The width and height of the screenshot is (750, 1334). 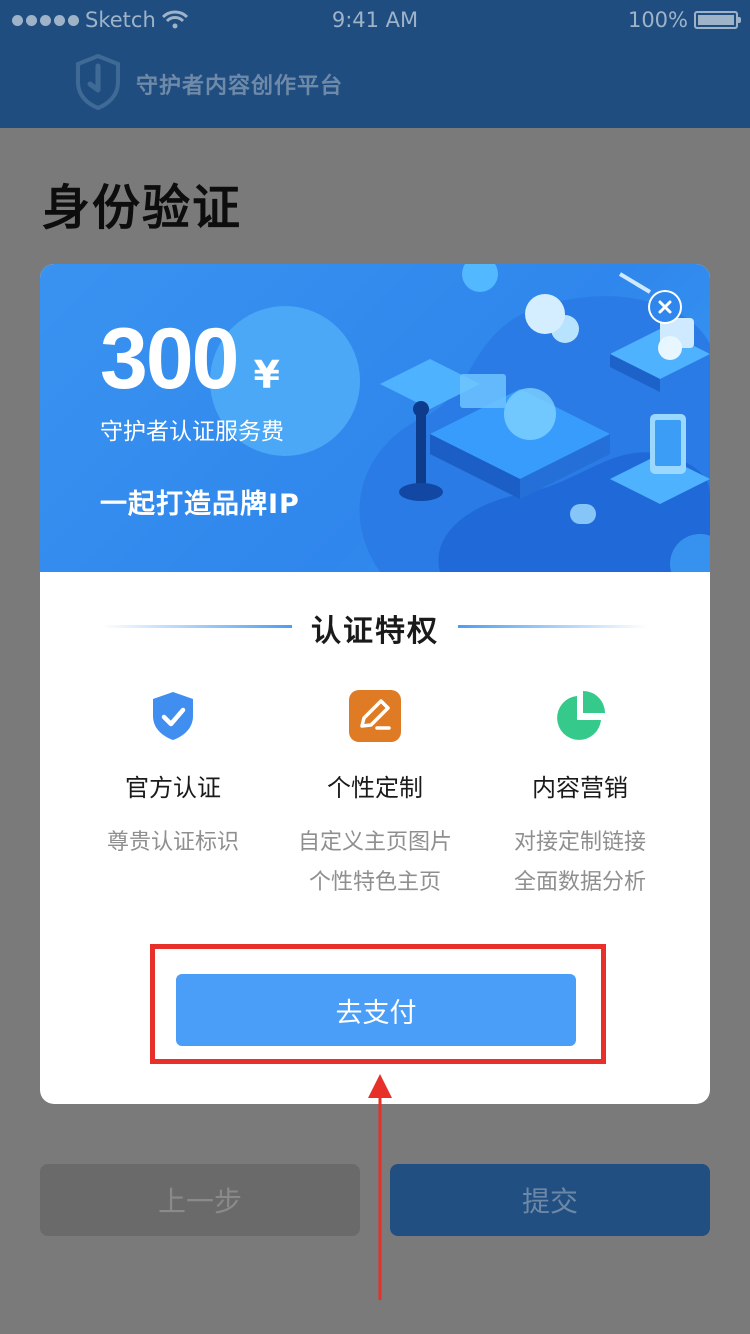 I want to click on feature-description-line: 全面数据分析, so click(x=579, y=882).